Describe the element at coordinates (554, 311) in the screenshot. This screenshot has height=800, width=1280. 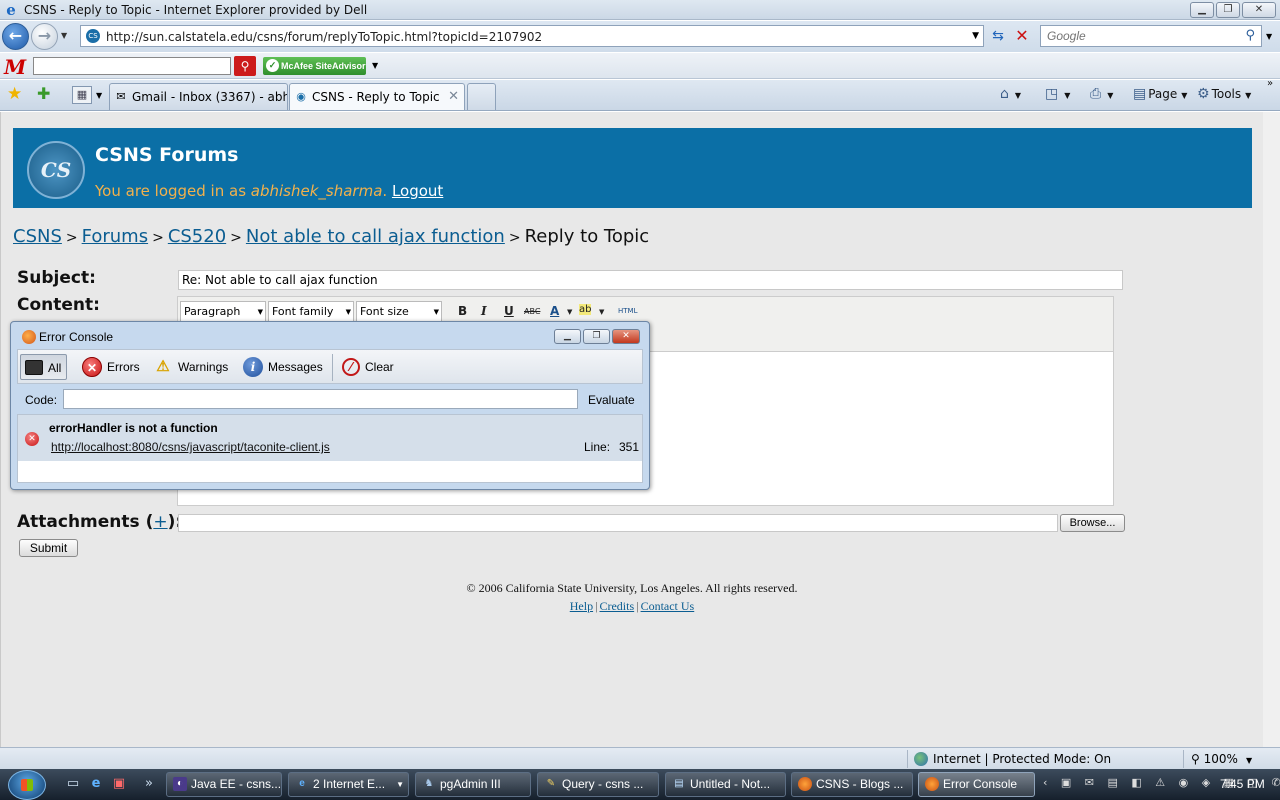
I see `text-color-button: A` at that location.